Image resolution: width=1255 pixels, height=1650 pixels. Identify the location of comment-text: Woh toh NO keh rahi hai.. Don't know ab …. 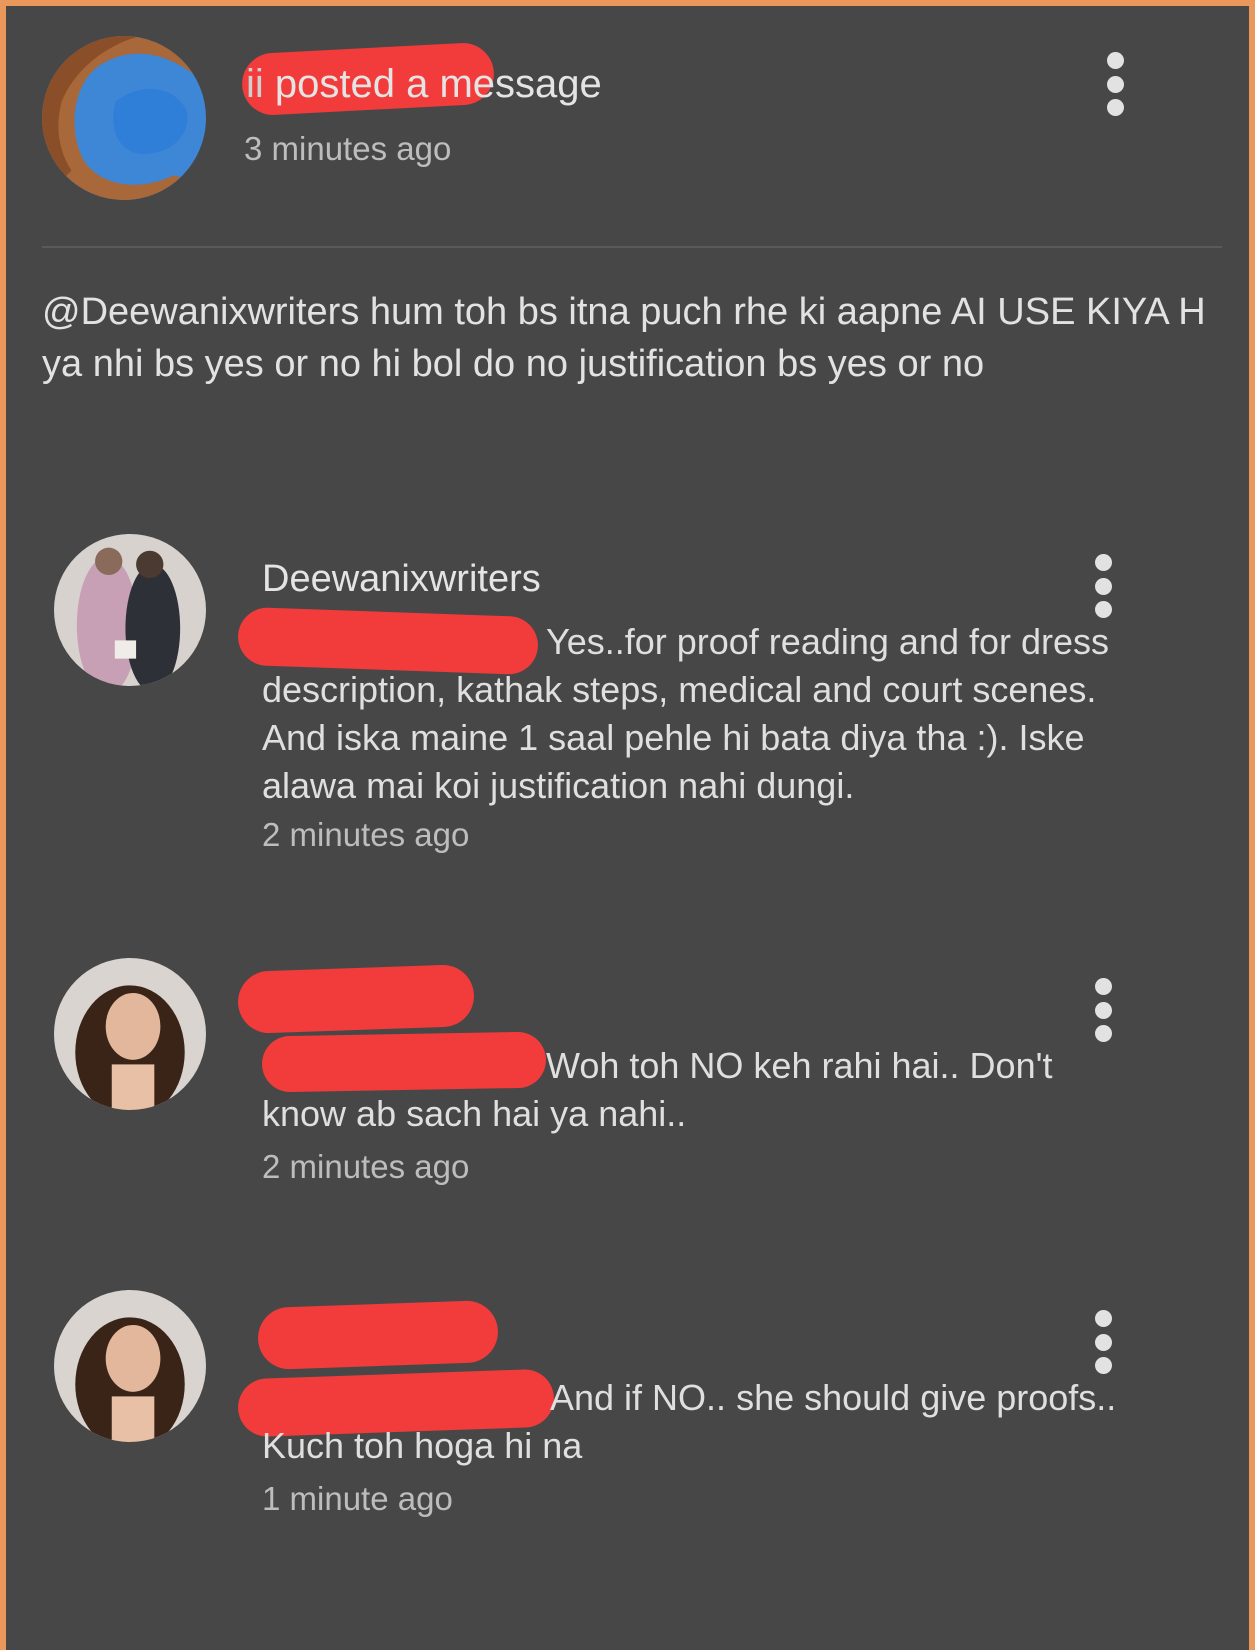
(702, 1090).